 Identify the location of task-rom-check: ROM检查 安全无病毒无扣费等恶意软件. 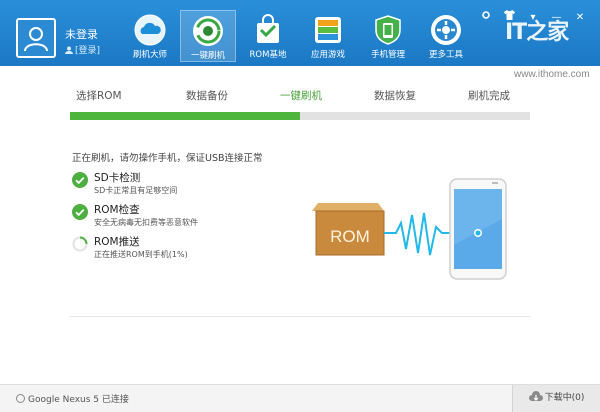
(172, 217).